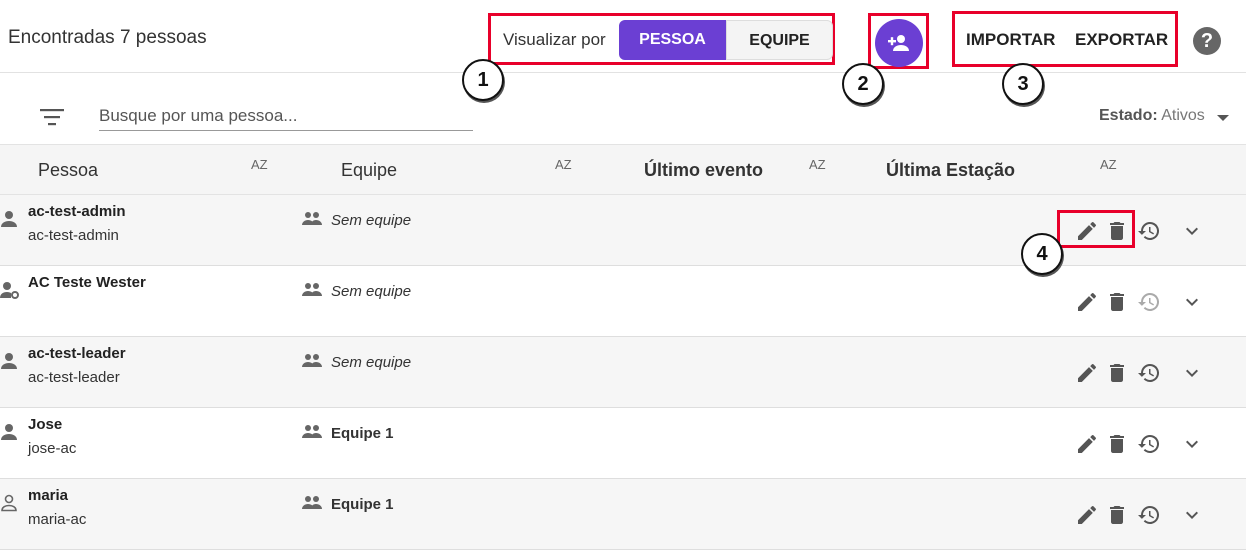  I want to click on view-team-button: EQUIPE, so click(779, 40).